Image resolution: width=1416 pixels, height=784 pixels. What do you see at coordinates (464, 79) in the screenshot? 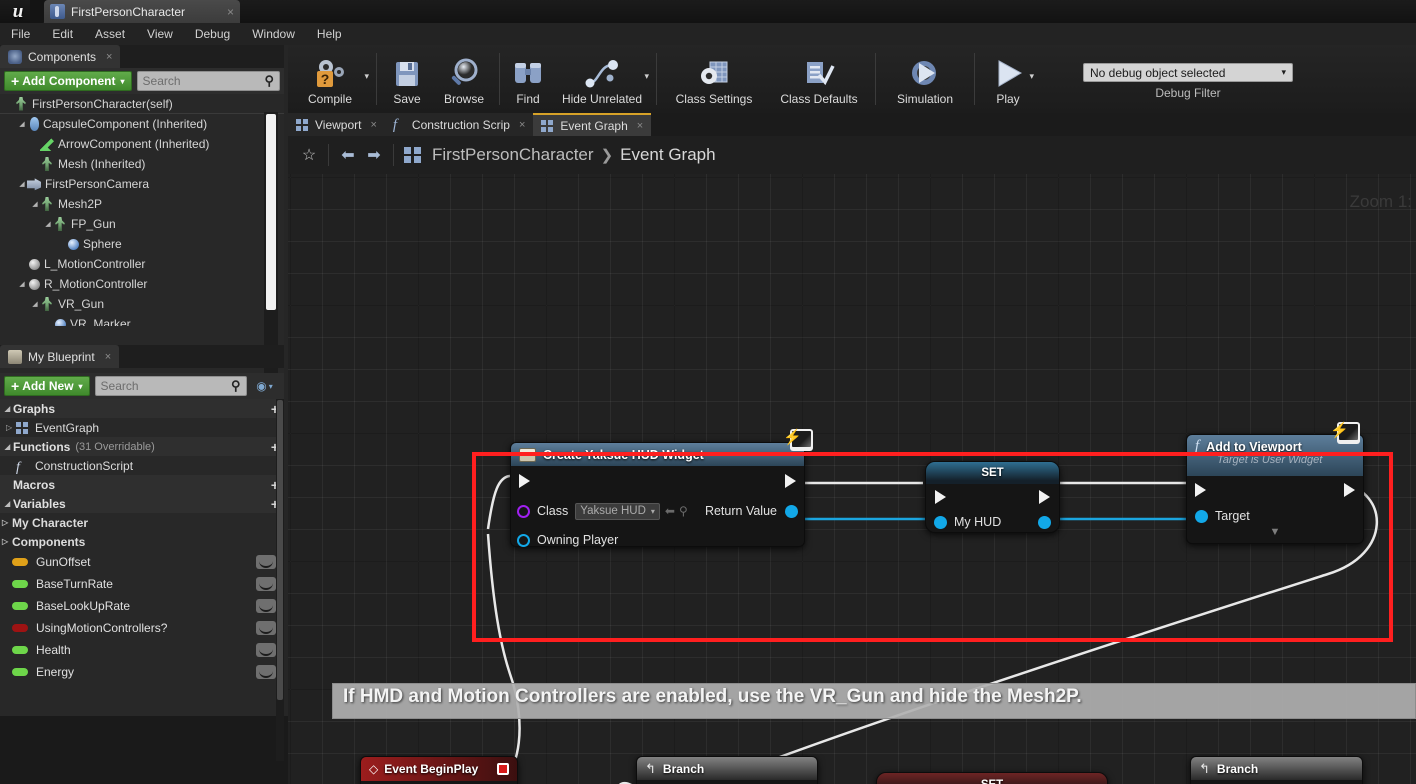
I see `toolbar-button-browse: Browse` at bounding box center [464, 79].